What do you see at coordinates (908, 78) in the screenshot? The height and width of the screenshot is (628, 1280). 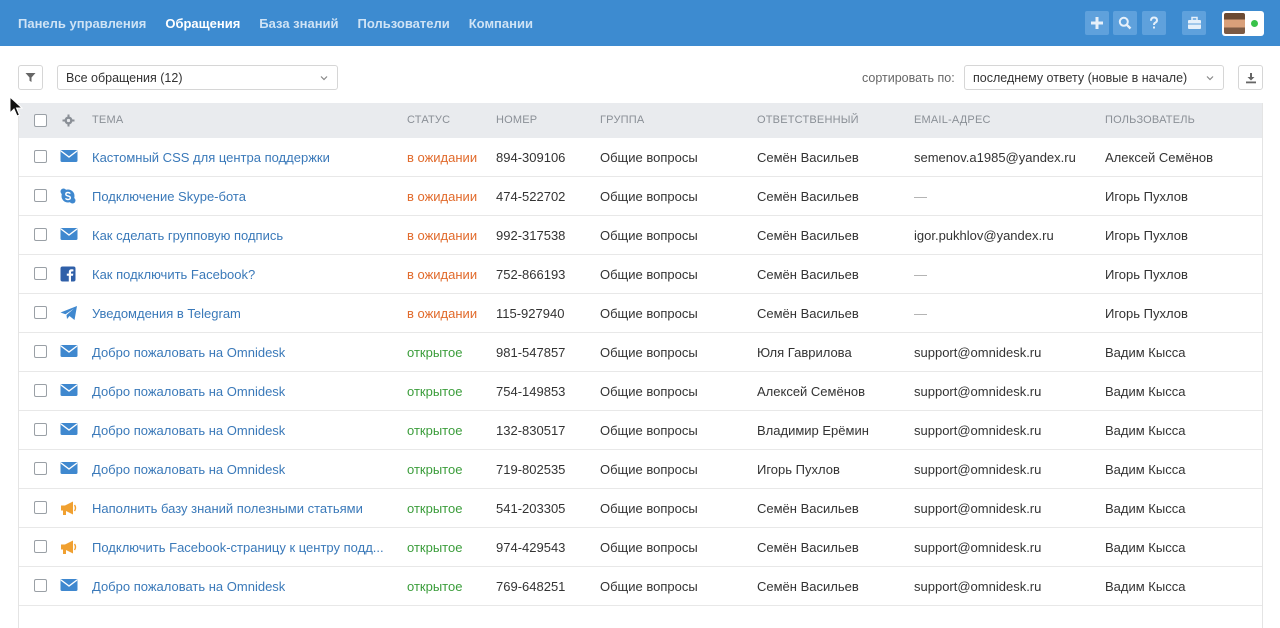 I see `sort-label: сортировать по:` at bounding box center [908, 78].